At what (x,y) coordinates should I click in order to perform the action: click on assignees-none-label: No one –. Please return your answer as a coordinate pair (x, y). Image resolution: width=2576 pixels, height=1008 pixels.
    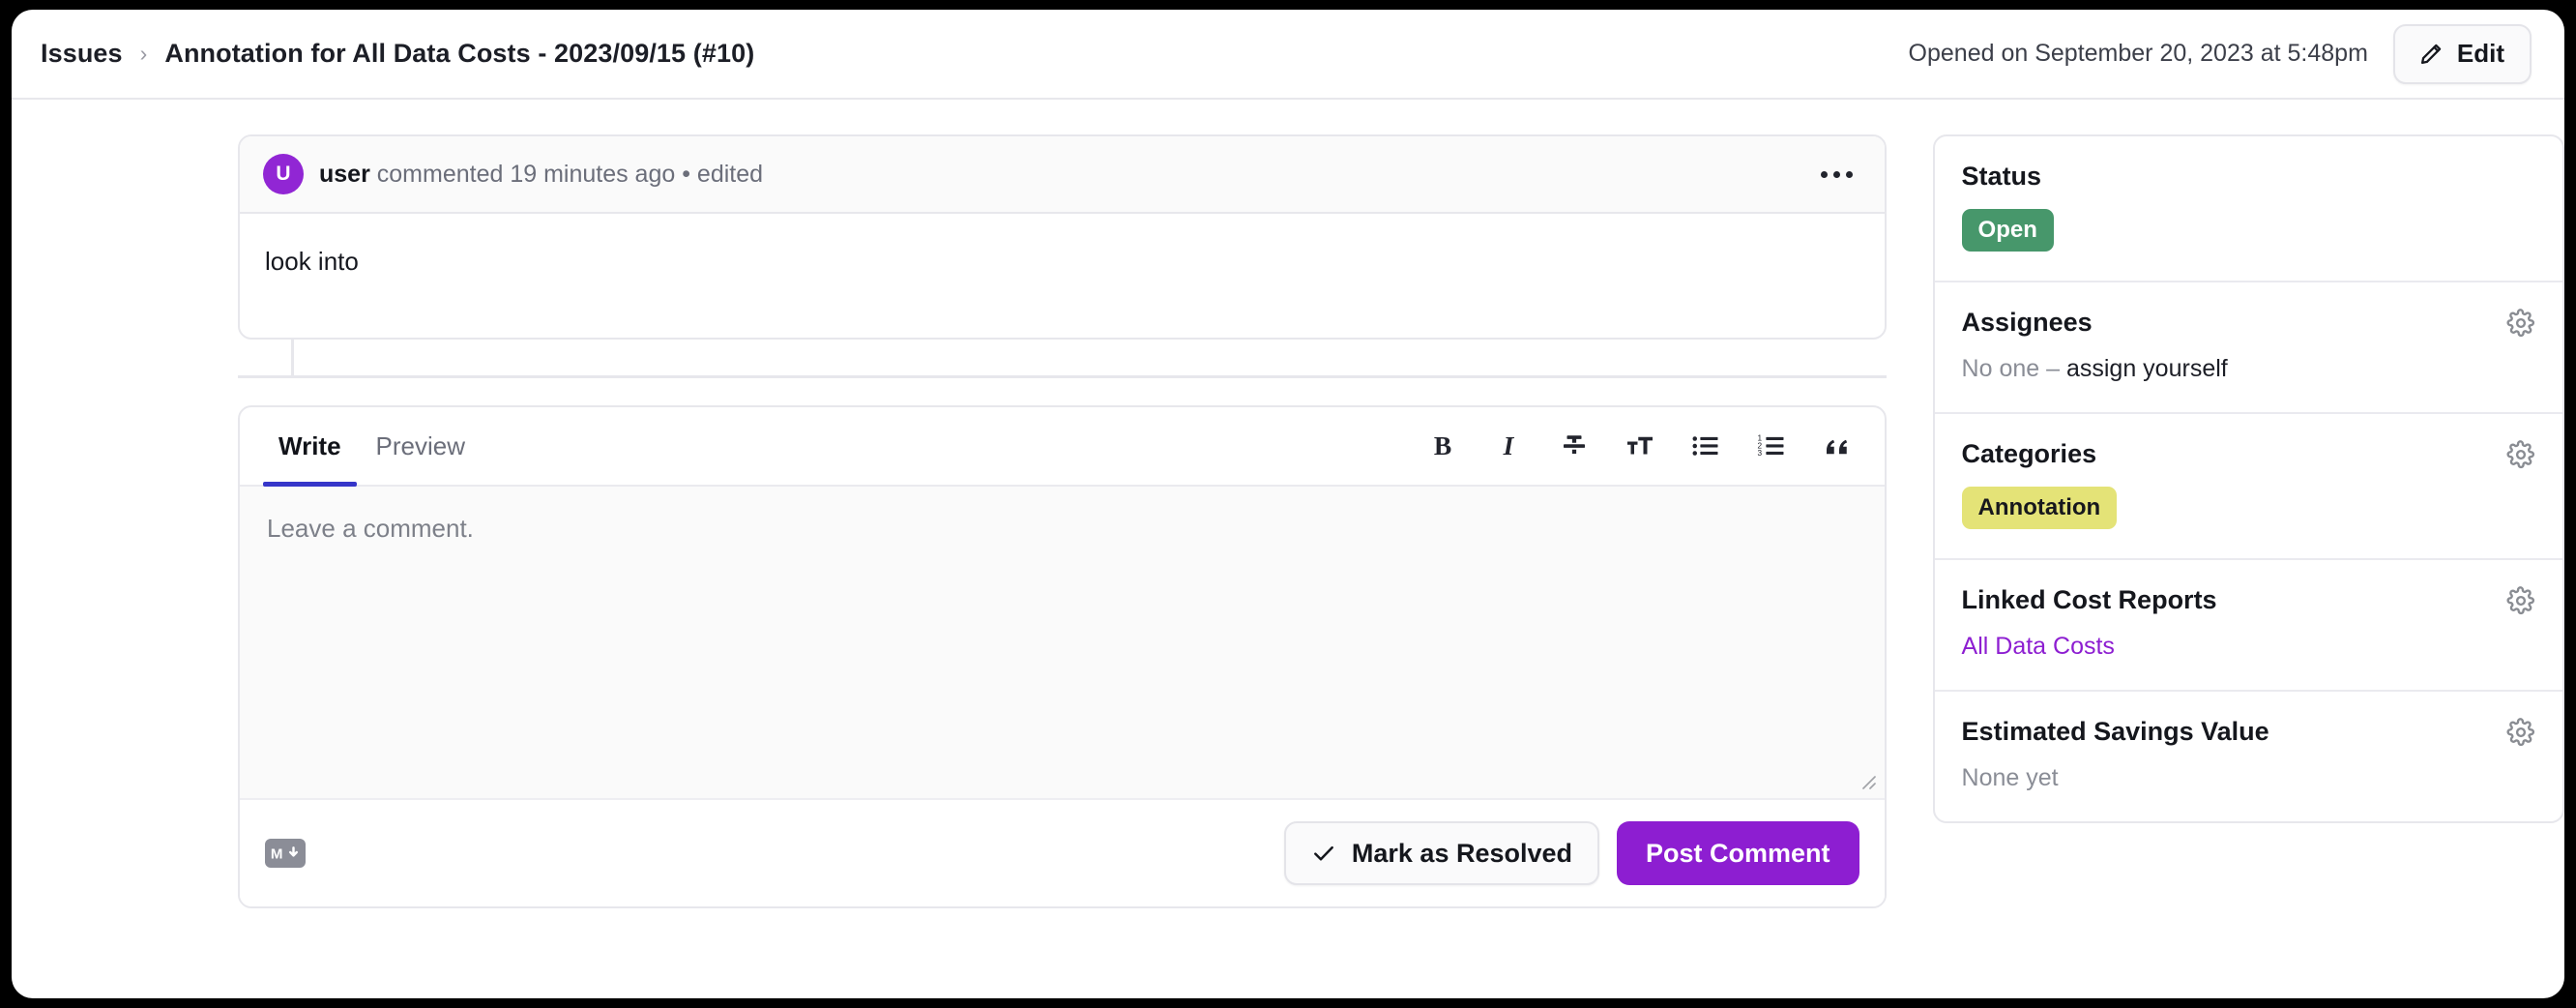
    Looking at the image, I should click on (2013, 369).